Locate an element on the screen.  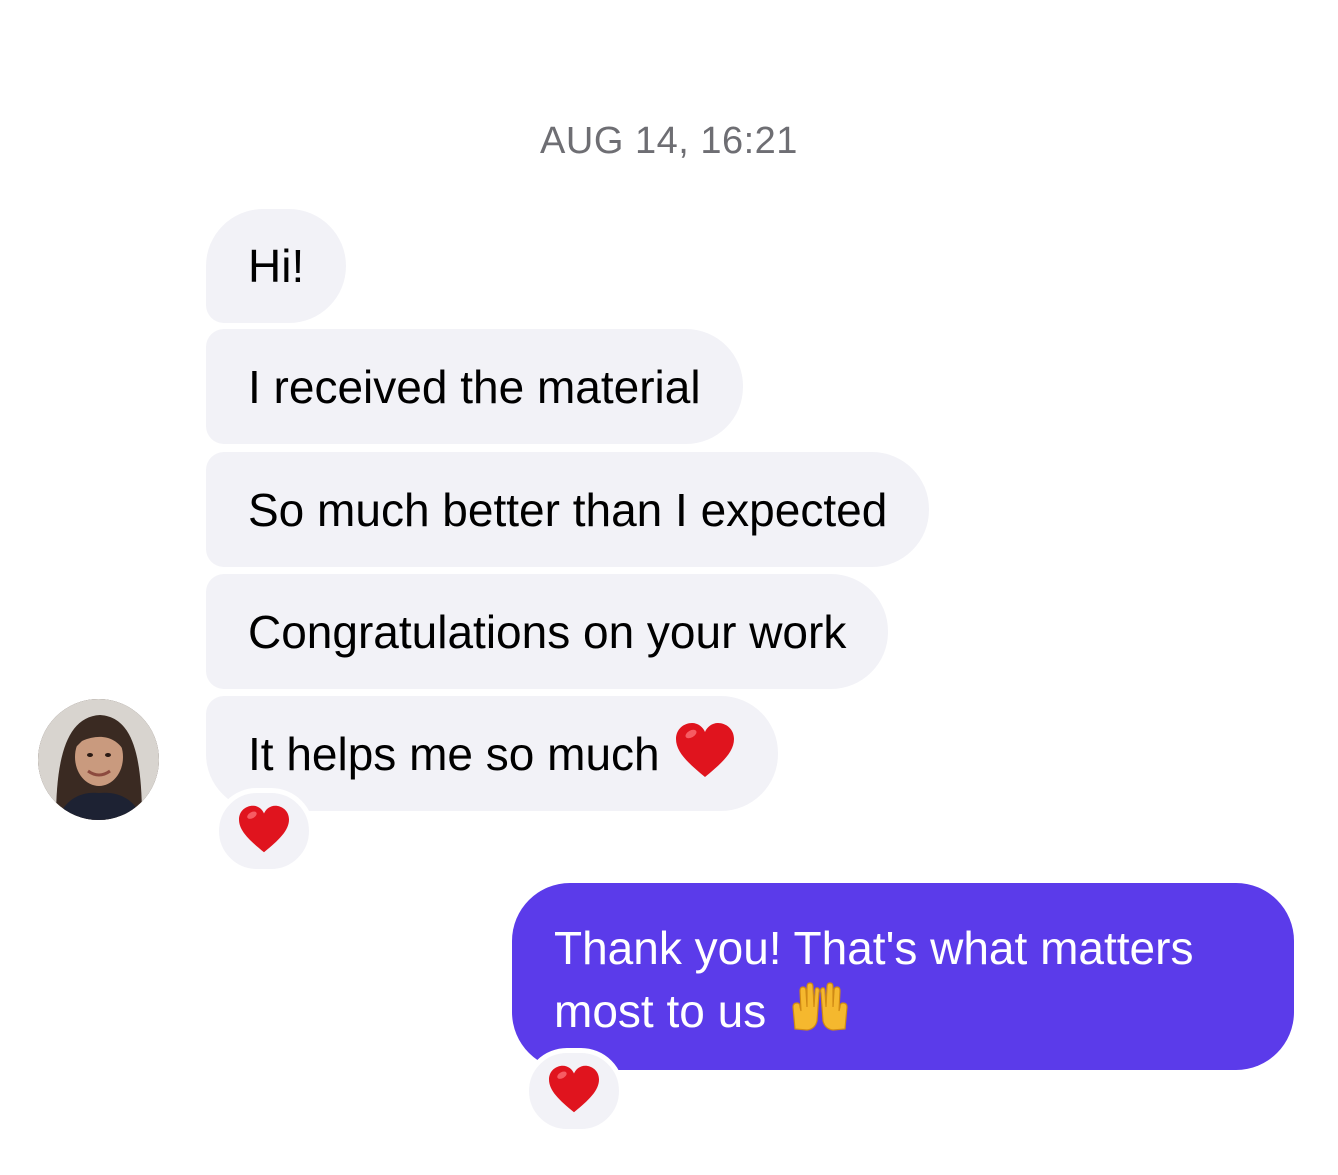
message-text: I received the material is located at coordinates (474, 386).